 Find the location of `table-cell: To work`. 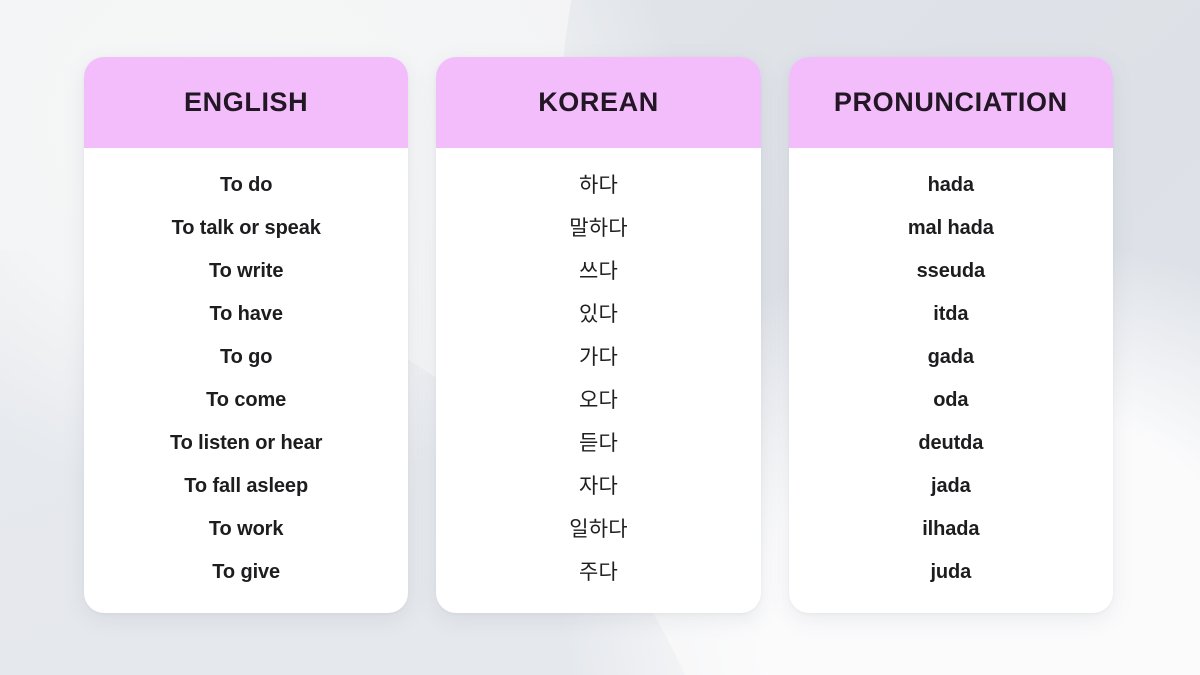

table-cell: To work is located at coordinates (246, 529).